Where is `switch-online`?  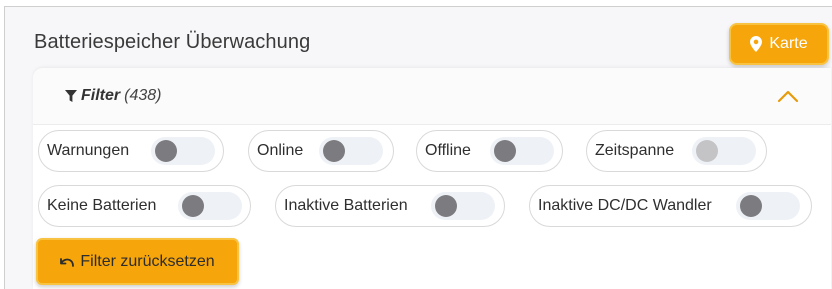
switch-online is located at coordinates (351, 151).